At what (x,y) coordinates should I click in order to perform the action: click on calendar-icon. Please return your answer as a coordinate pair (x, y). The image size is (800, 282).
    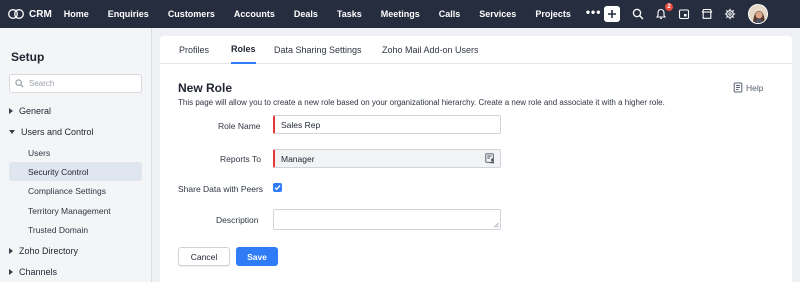
    Looking at the image, I should click on (684, 14).